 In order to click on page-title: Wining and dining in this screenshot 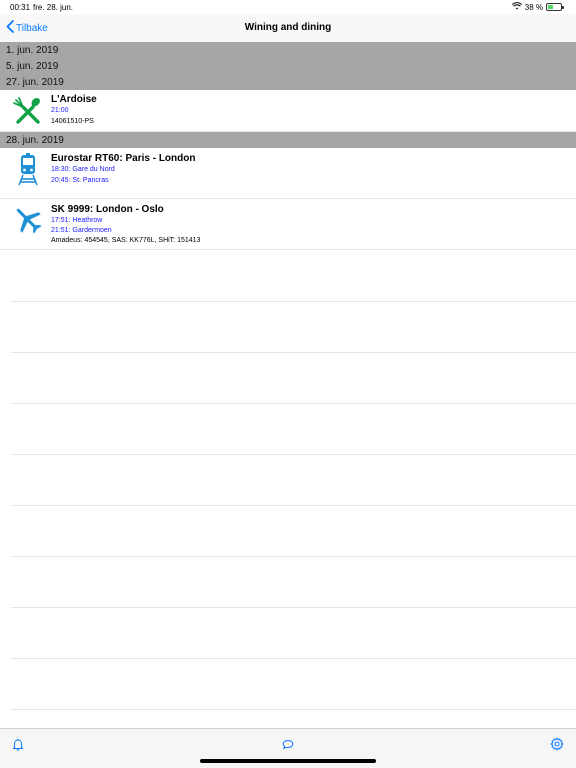, I will do `click(288, 27)`.